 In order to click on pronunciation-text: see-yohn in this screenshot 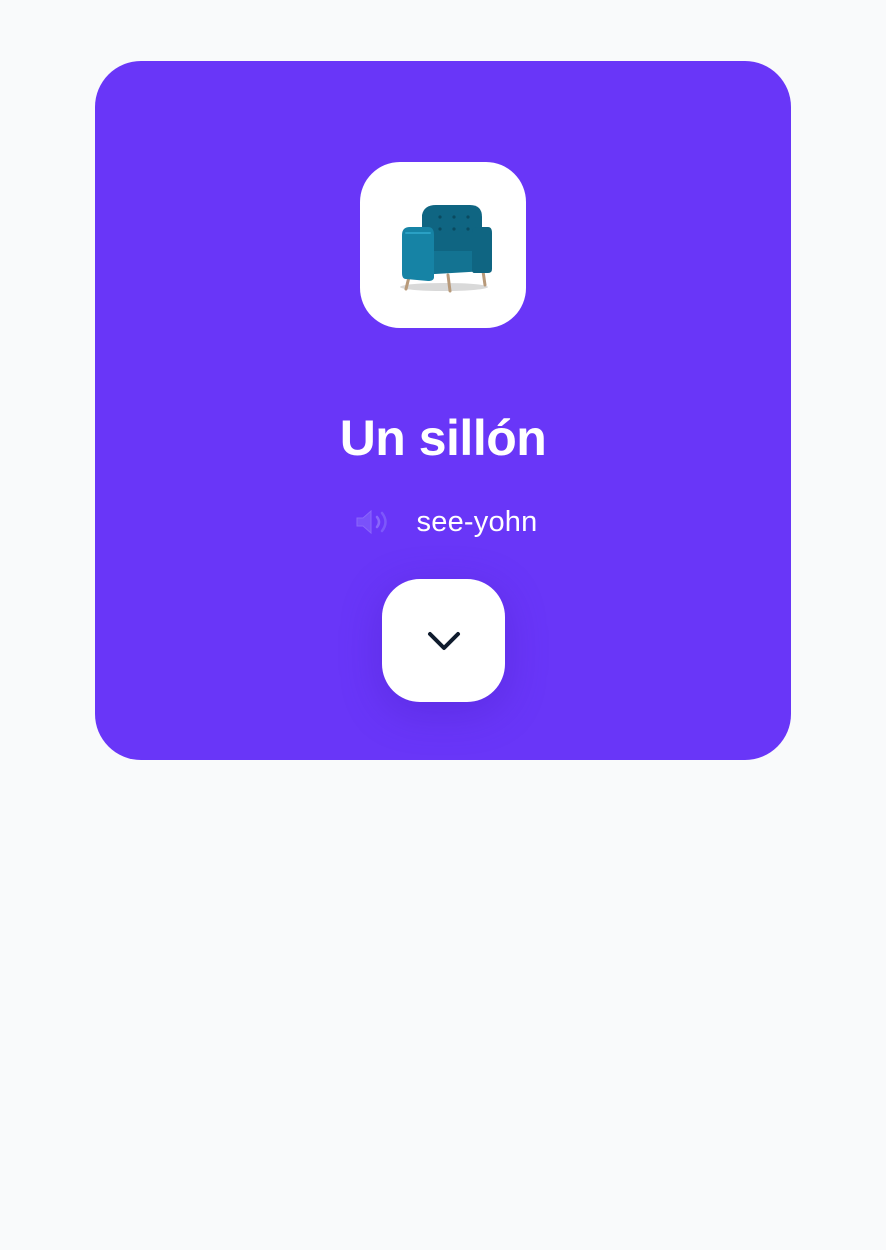, I will do `click(477, 521)`.